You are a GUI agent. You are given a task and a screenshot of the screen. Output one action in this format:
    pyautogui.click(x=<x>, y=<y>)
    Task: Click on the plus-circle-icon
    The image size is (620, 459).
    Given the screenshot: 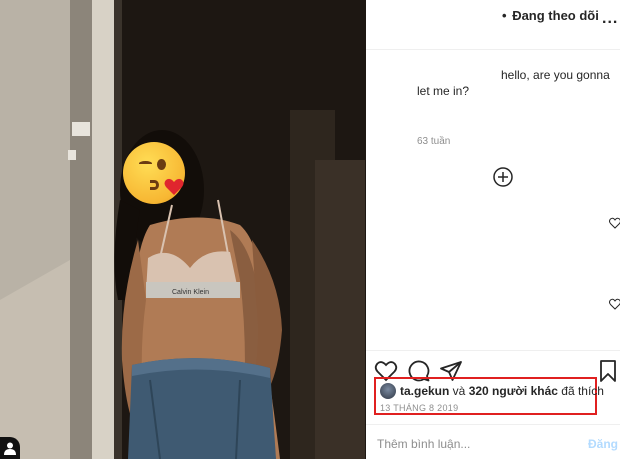 What is the action you would take?
    pyautogui.click(x=503, y=177)
    